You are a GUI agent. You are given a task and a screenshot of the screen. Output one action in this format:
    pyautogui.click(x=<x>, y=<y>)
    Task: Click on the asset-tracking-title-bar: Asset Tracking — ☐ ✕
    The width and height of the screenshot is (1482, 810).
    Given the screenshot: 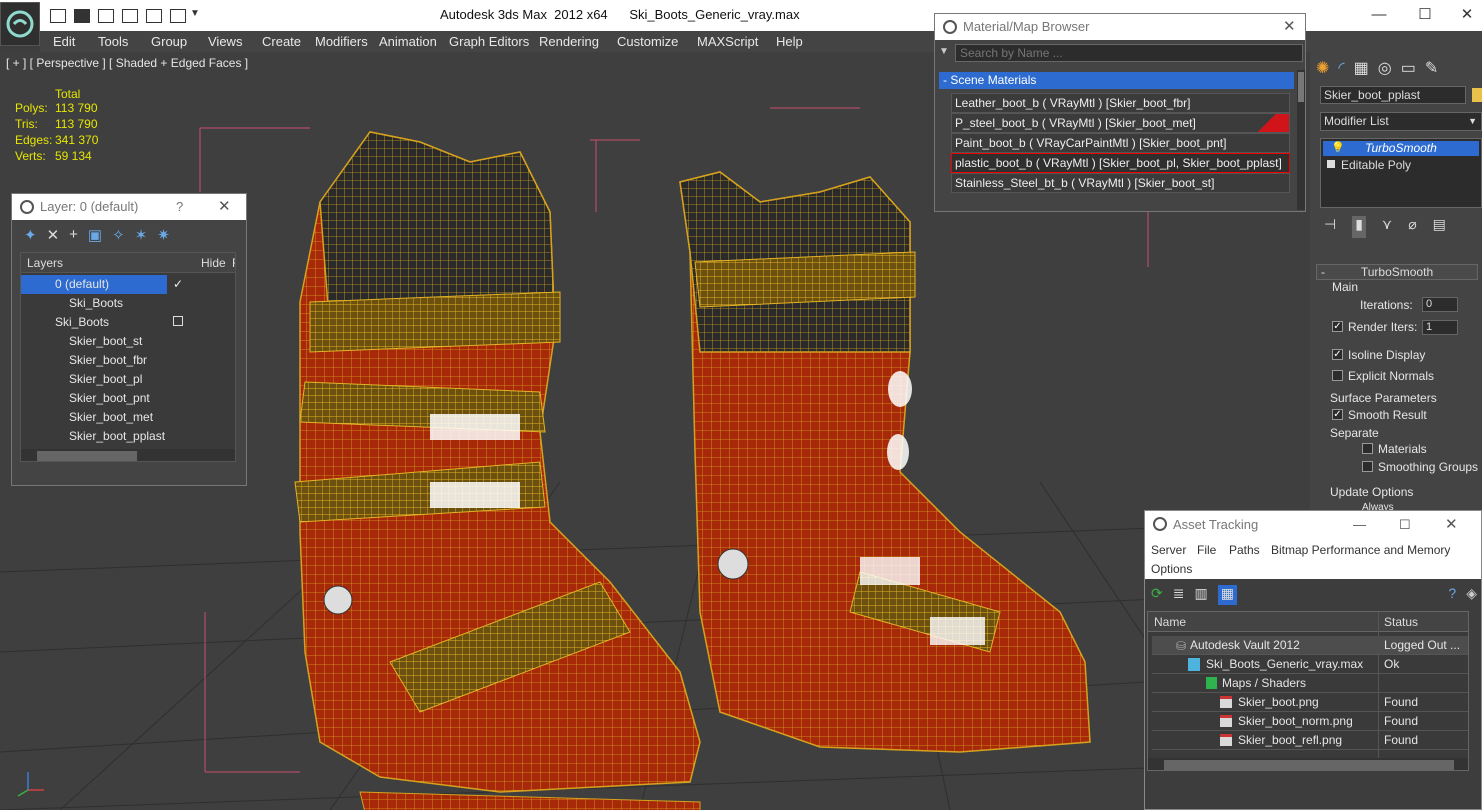 What is the action you would take?
    pyautogui.click(x=1313, y=525)
    